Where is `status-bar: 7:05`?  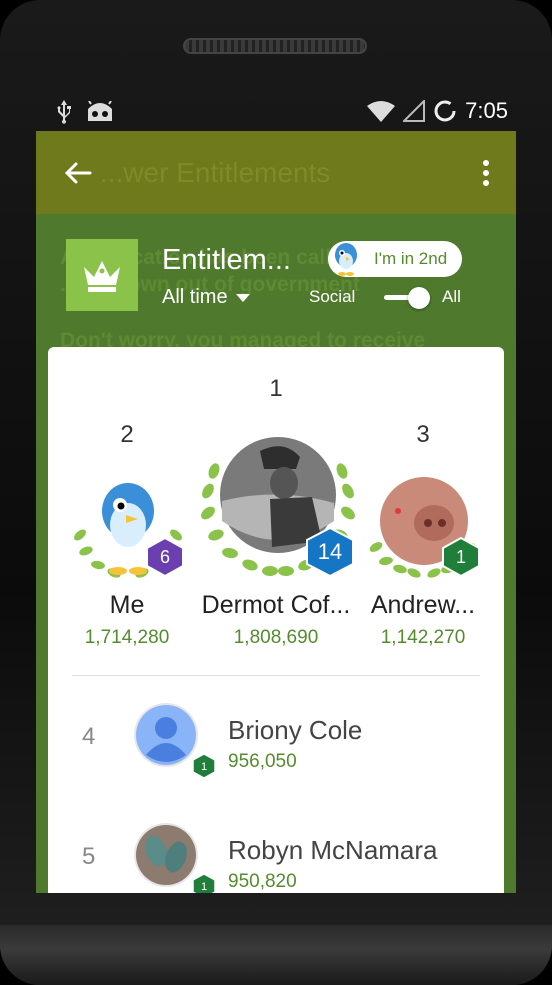
status-bar: 7:05 is located at coordinates (276, 111).